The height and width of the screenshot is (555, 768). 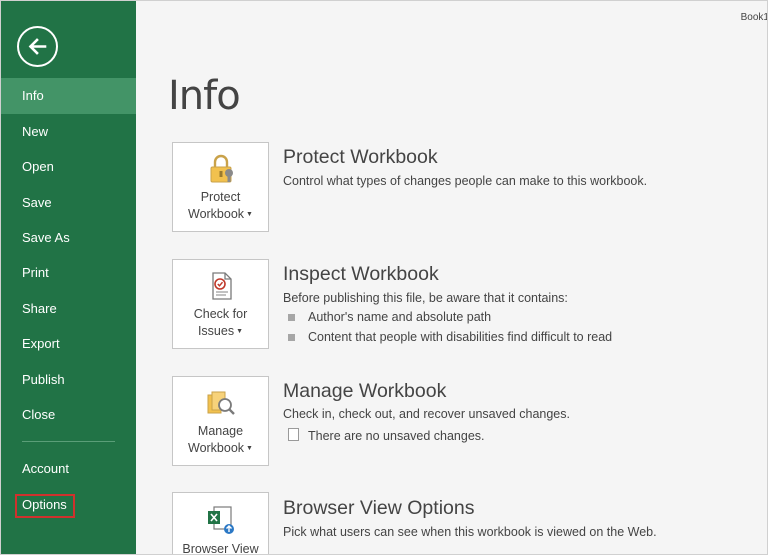 What do you see at coordinates (220, 431) in the screenshot?
I see `manage-tile-label-1: Manage` at bounding box center [220, 431].